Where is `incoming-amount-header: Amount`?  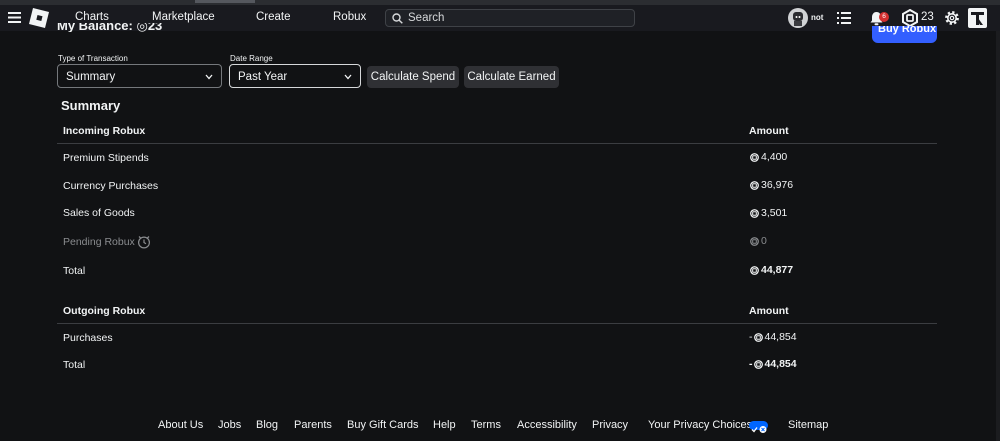
incoming-amount-header: Amount is located at coordinates (769, 131).